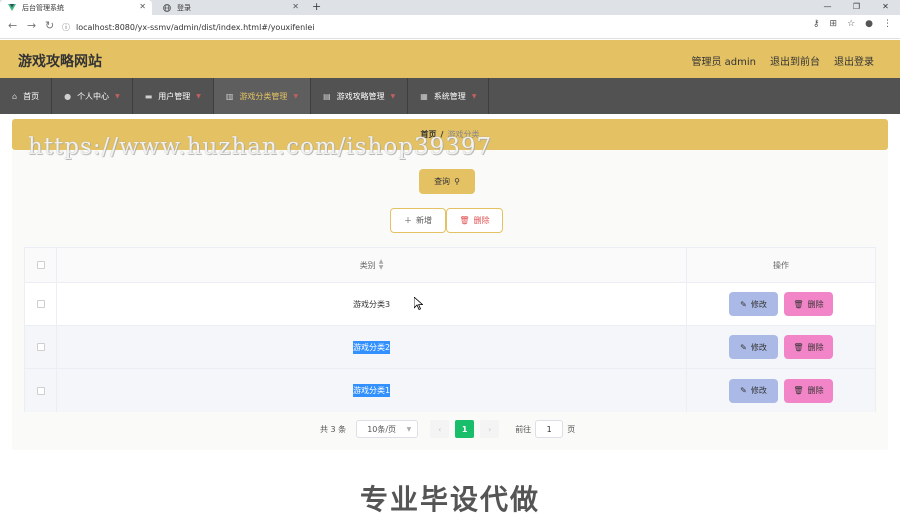 The width and height of the screenshot is (900, 532). I want to click on table-header-row: 类别 ▲ ▼ 操作, so click(450, 265).